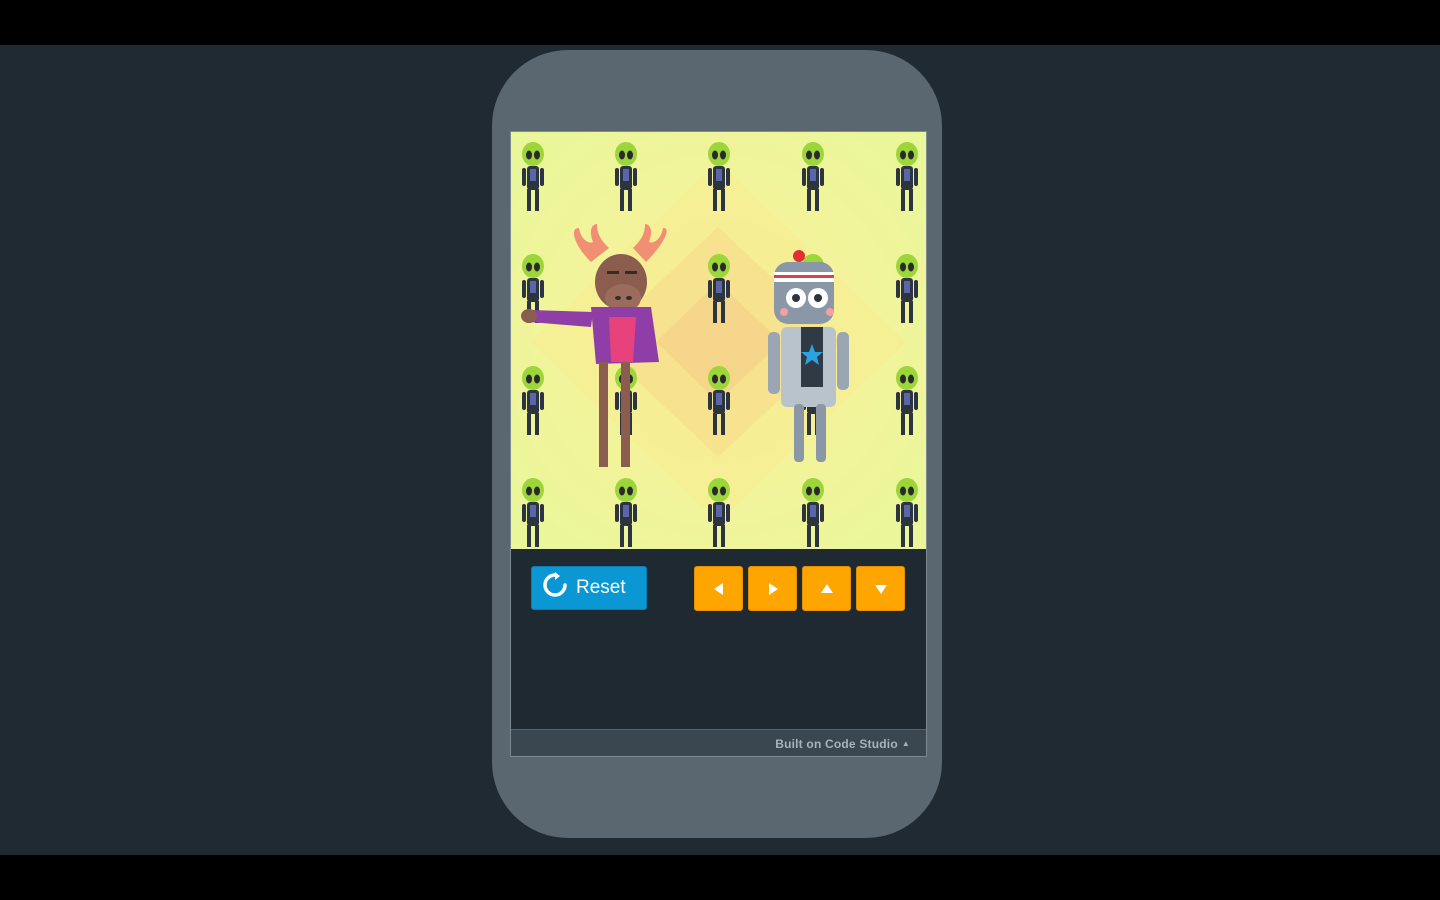 This screenshot has height=900, width=1440. Describe the element at coordinates (555, 588) in the screenshot. I see `reset-icon` at that location.